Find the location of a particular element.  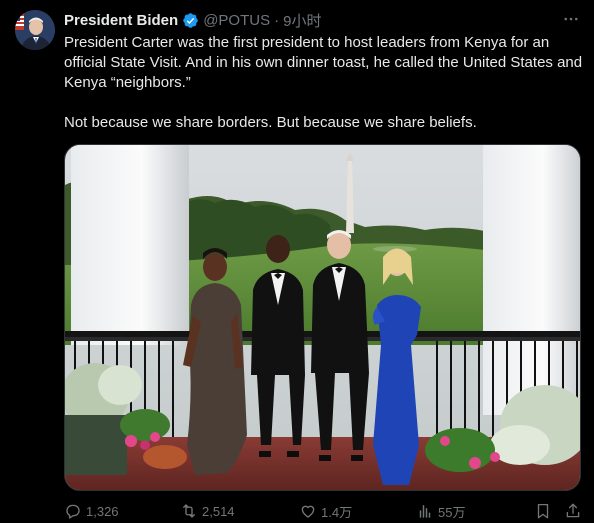

retweet-button: 2,514 is located at coordinates (207, 511).